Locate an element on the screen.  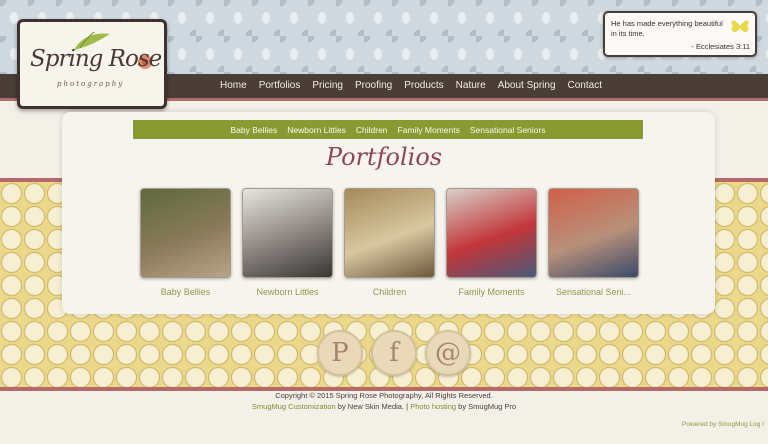
nav-portfolios: Portfolios is located at coordinates (280, 86).